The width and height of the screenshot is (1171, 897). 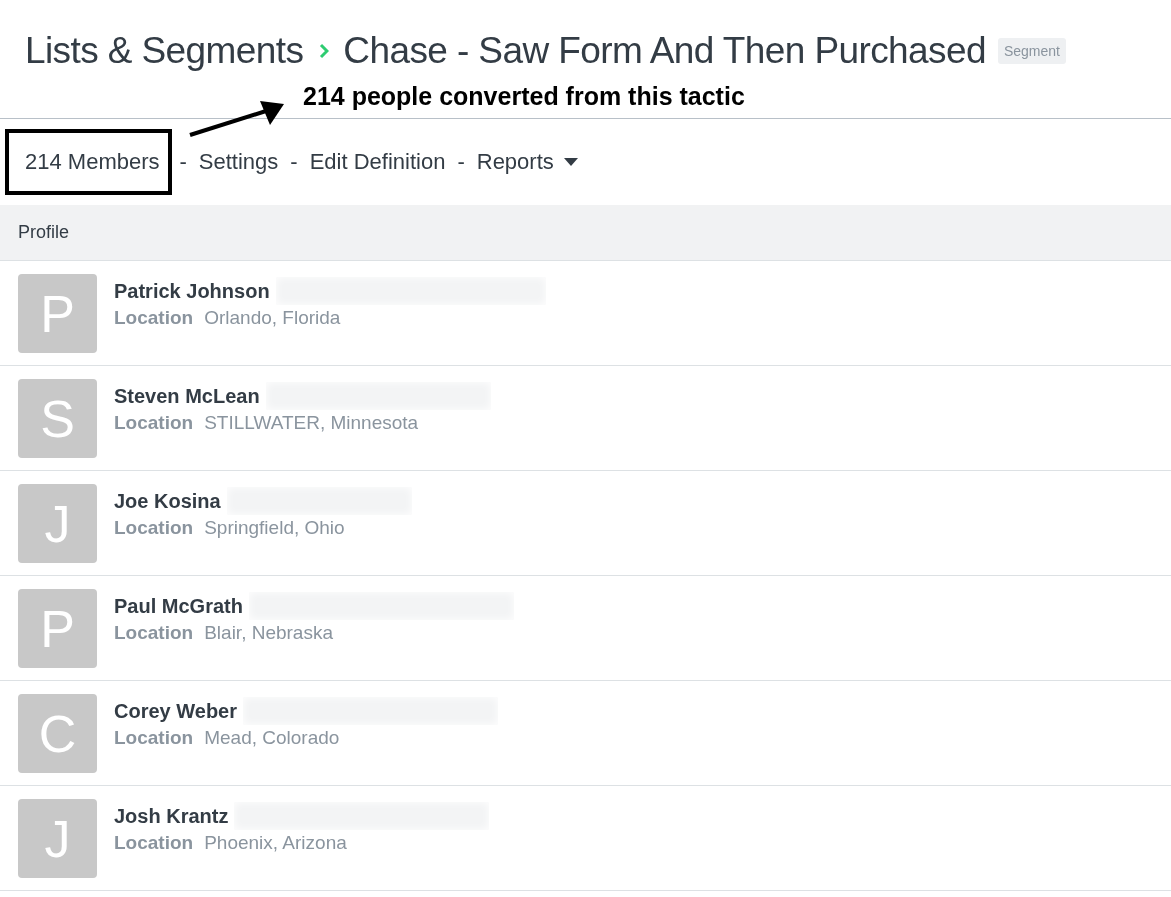 What do you see at coordinates (178, 606) in the screenshot?
I see `profile-name: Paul McGrath` at bounding box center [178, 606].